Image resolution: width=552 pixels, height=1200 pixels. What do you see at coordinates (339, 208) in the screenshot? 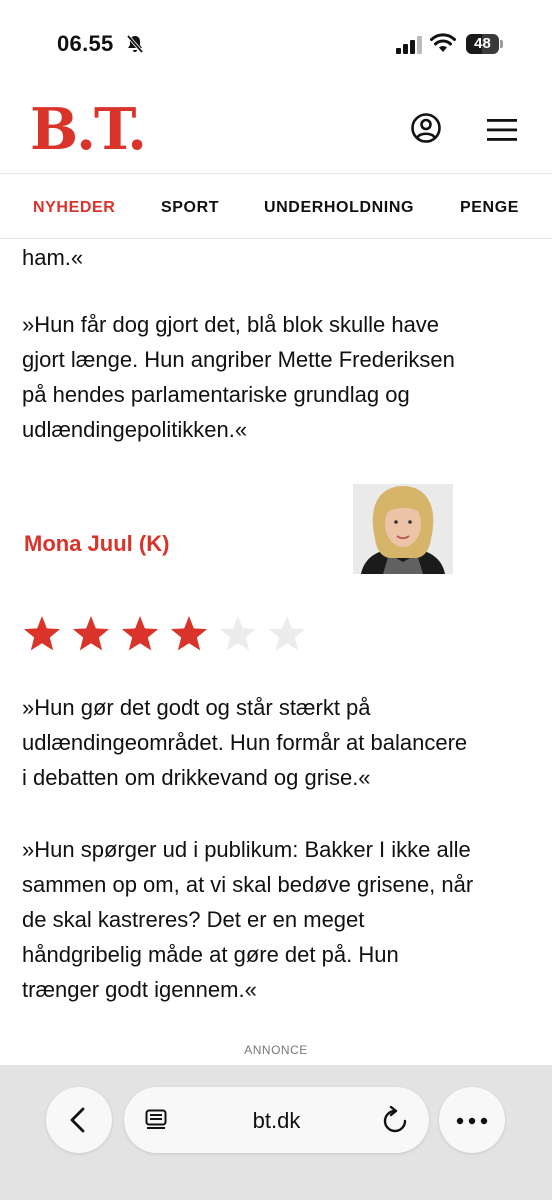
I see `nav-item-underholdning: UNDERHOLDNING` at bounding box center [339, 208].